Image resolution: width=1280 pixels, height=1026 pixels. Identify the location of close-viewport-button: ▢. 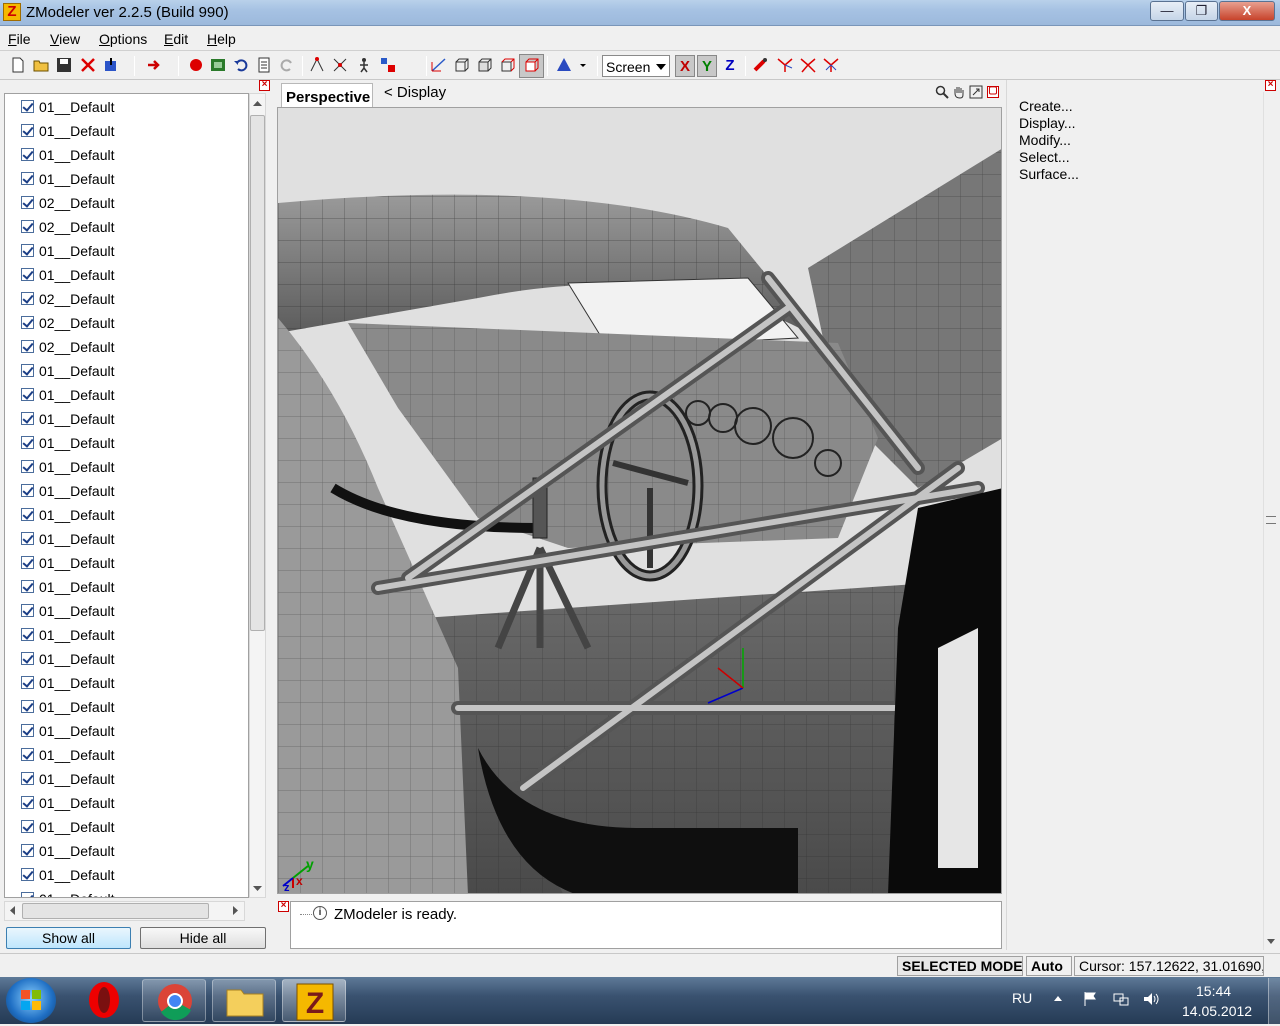
(993, 92).